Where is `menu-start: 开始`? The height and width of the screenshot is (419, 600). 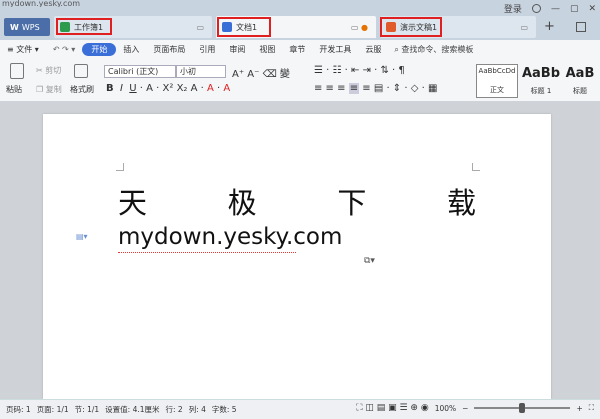 menu-start: 开始 is located at coordinates (99, 49).